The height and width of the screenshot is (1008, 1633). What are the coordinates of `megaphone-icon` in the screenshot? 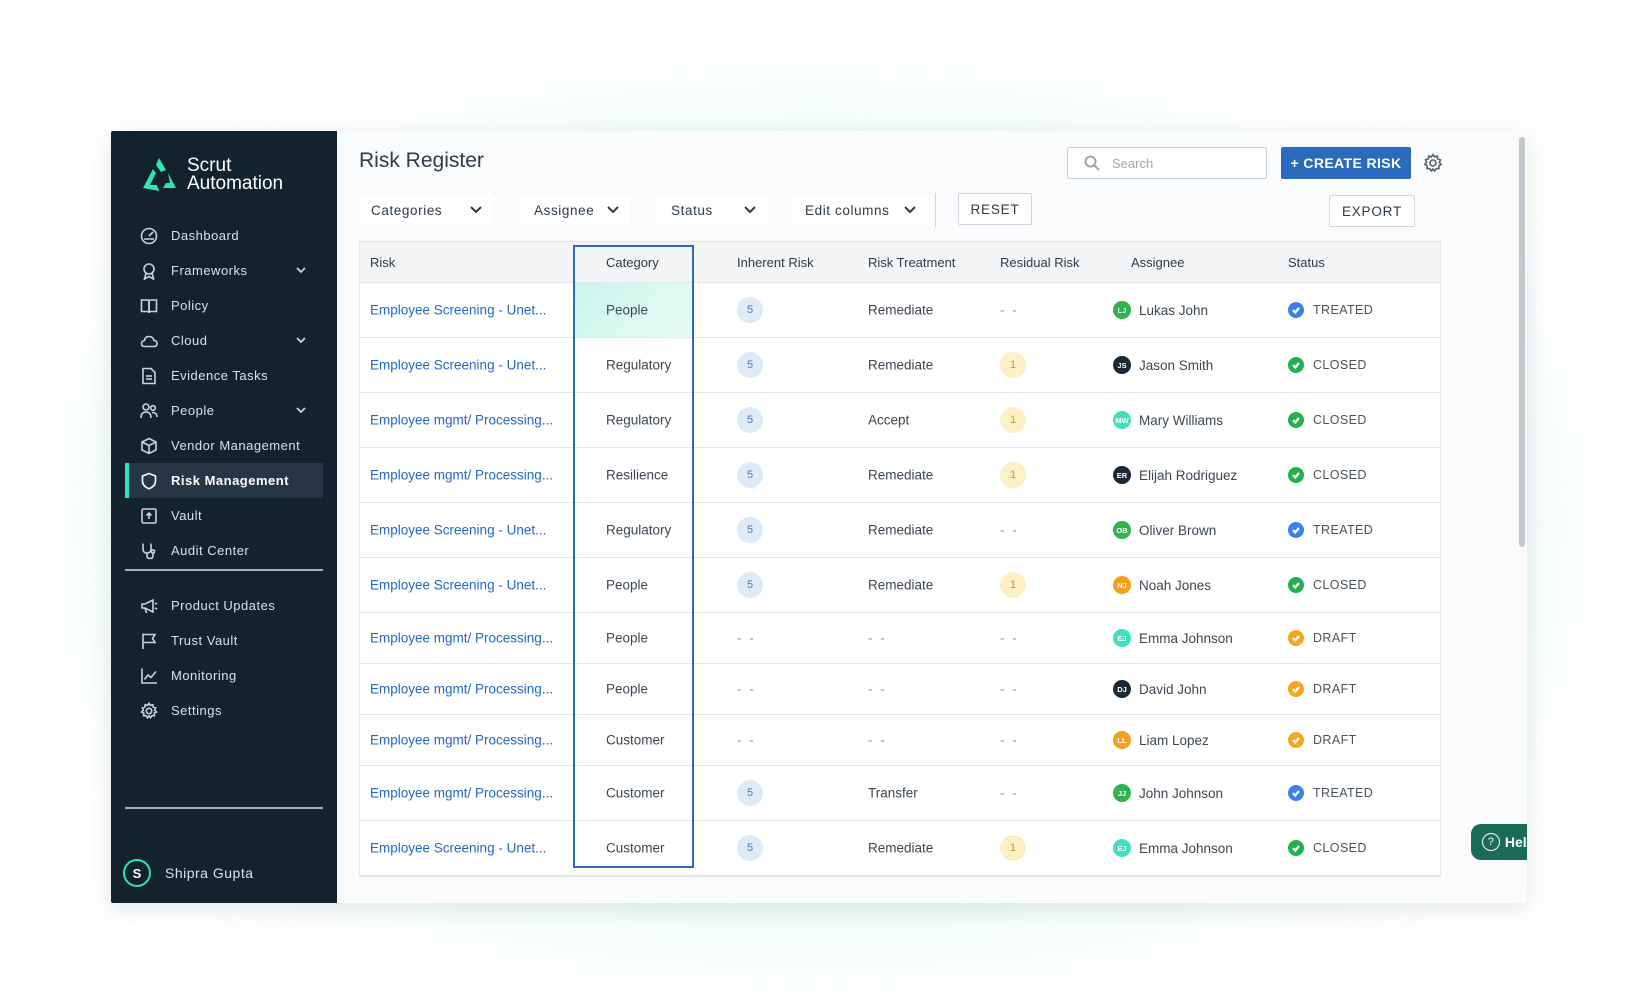 It's located at (149, 606).